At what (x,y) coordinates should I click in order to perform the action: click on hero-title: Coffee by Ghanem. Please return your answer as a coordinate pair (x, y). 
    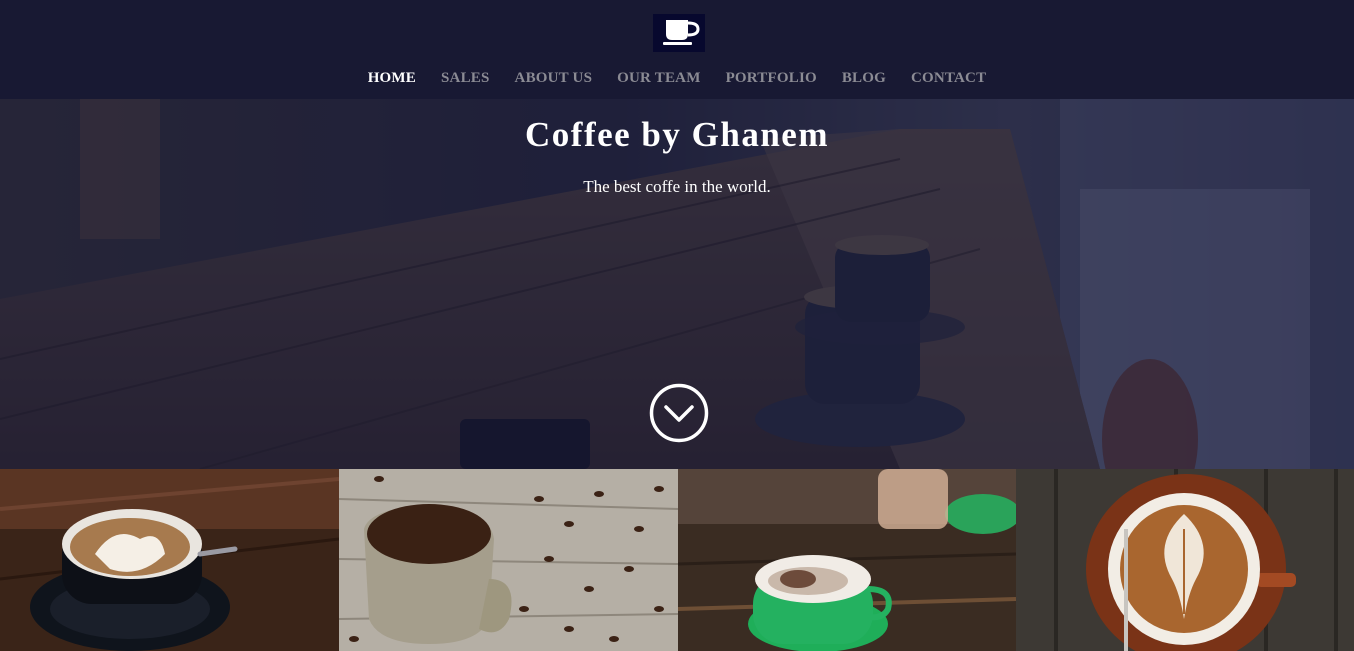
    Looking at the image, I should click on (677, 134).